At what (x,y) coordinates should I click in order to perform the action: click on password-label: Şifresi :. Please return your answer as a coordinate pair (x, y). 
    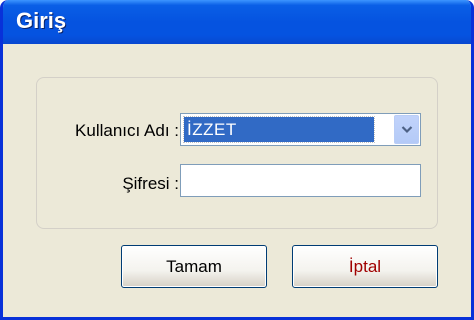
    Looking at the image, I should click on (150, 183).